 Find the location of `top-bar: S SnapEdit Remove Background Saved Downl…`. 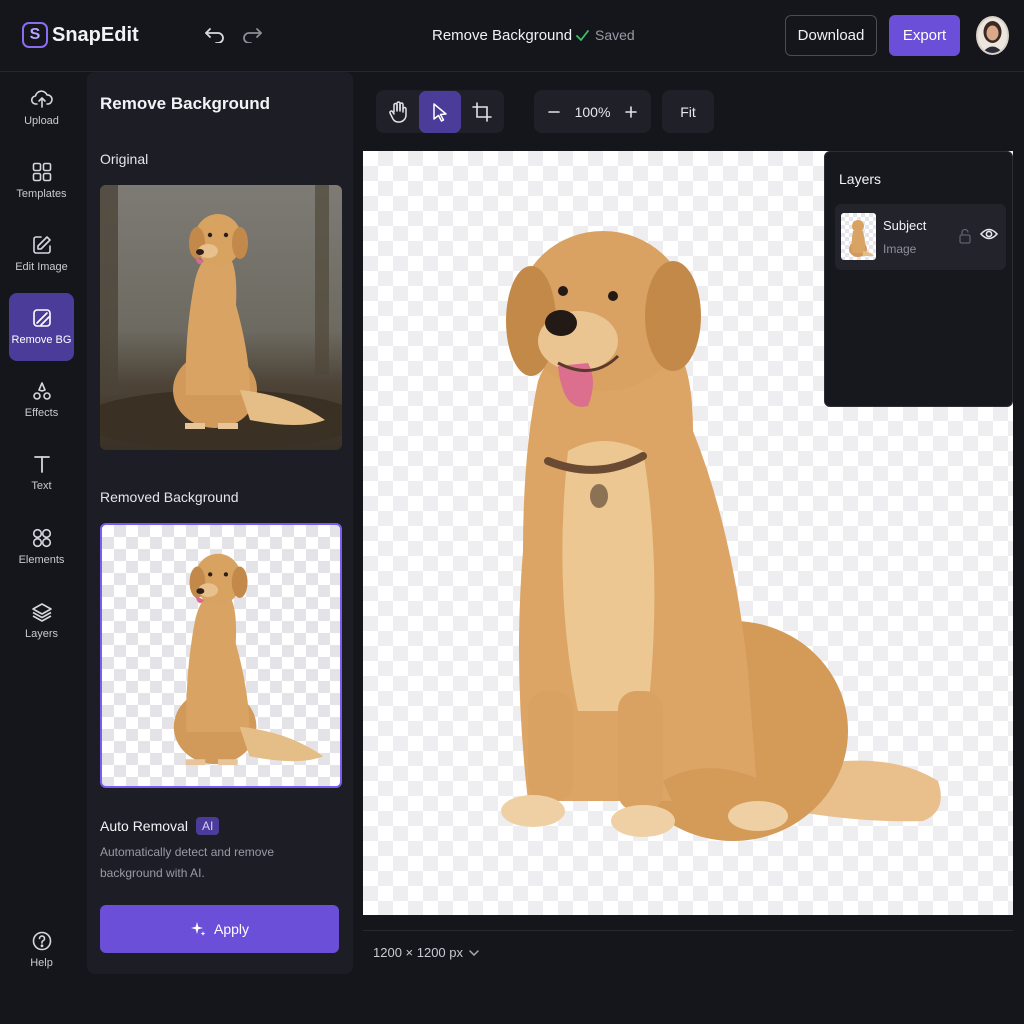

top-bar: S SnapEdit Remove Background Saved Downl… is located at coordinates (512, 36).